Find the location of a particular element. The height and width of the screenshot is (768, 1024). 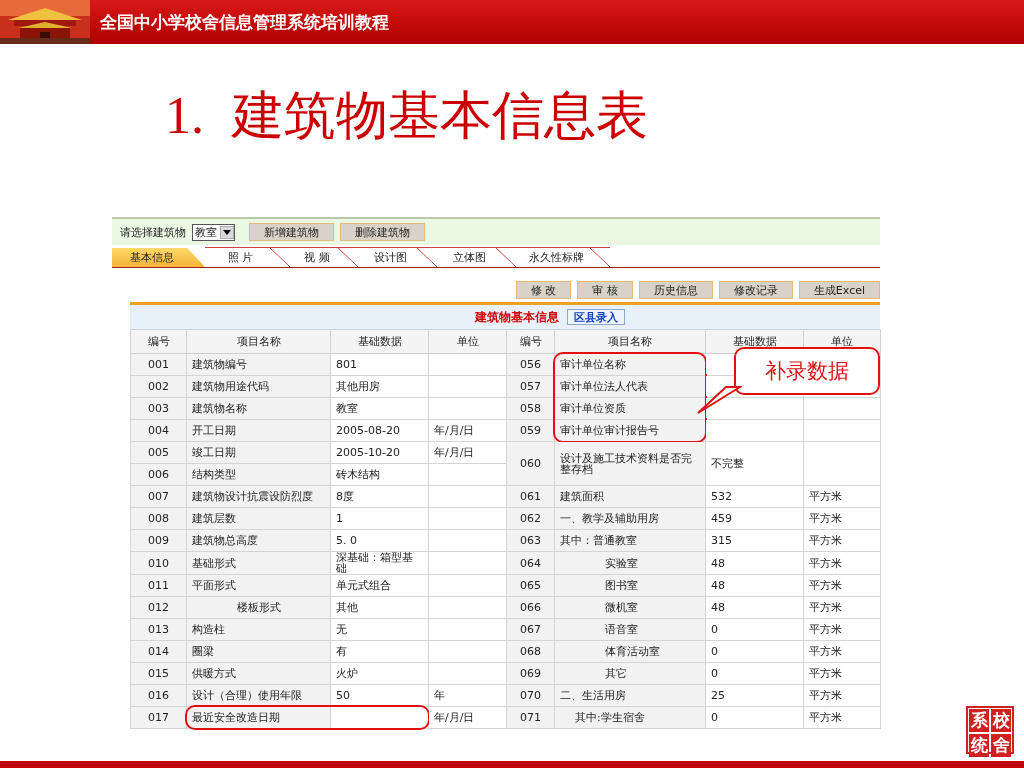

building-select: 教室 is located at coordinates (213, 232).